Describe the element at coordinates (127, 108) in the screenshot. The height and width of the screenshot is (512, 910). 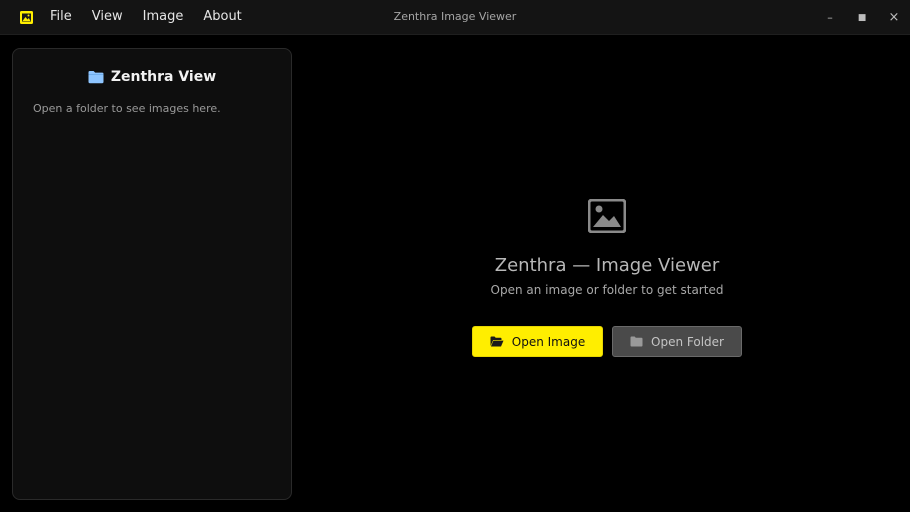
I see `sidebar-empty-message: Open a folder to see images here.` at that location.